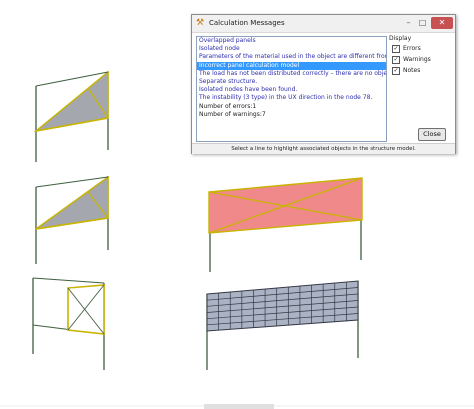 This screenshot has width=474, height=409. I want to click on close-icon: ✕, so click(442, 23).